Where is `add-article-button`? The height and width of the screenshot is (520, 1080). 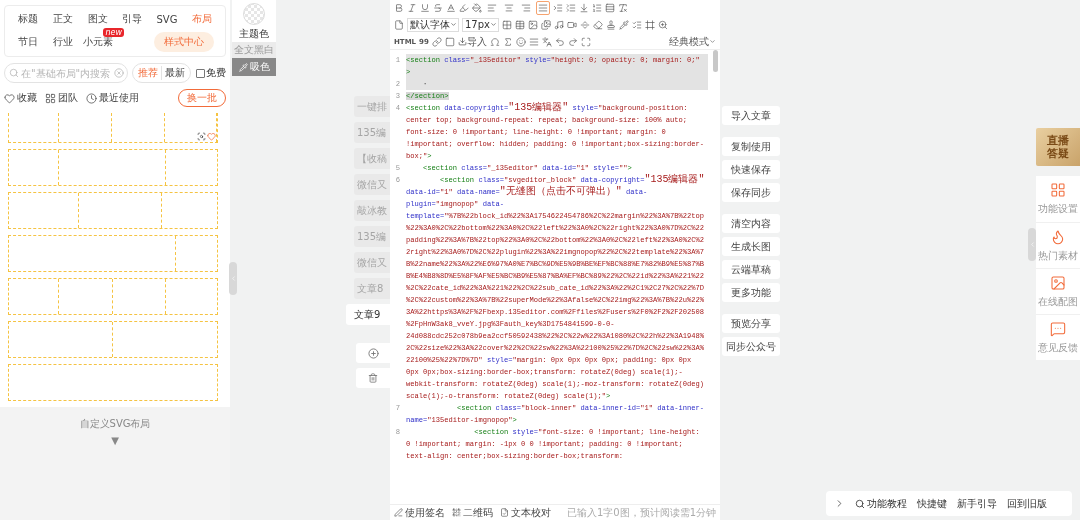
add-article-button is located at coordinates (373, 353).